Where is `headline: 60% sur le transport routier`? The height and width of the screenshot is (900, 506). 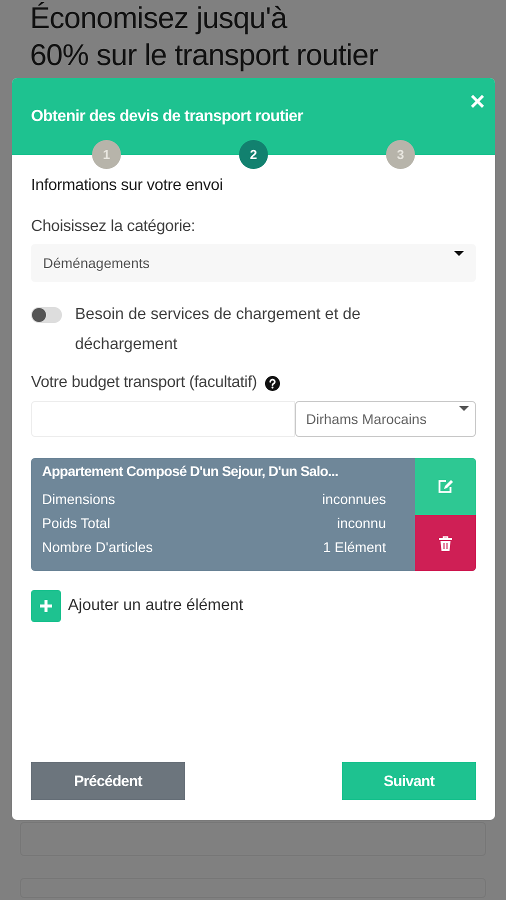 headline: 60% sur le transport routier is located at coordinates (204, 56).